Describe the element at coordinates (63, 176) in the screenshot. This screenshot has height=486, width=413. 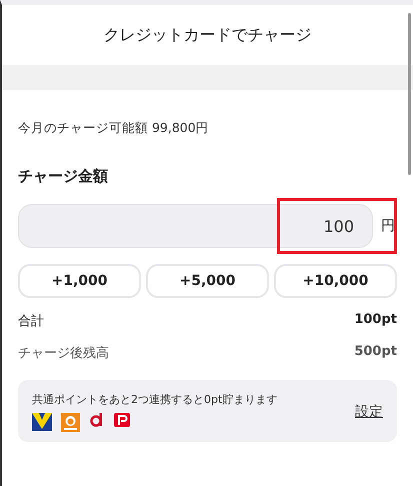
I see `amount-label: チャージ金額` at that location.